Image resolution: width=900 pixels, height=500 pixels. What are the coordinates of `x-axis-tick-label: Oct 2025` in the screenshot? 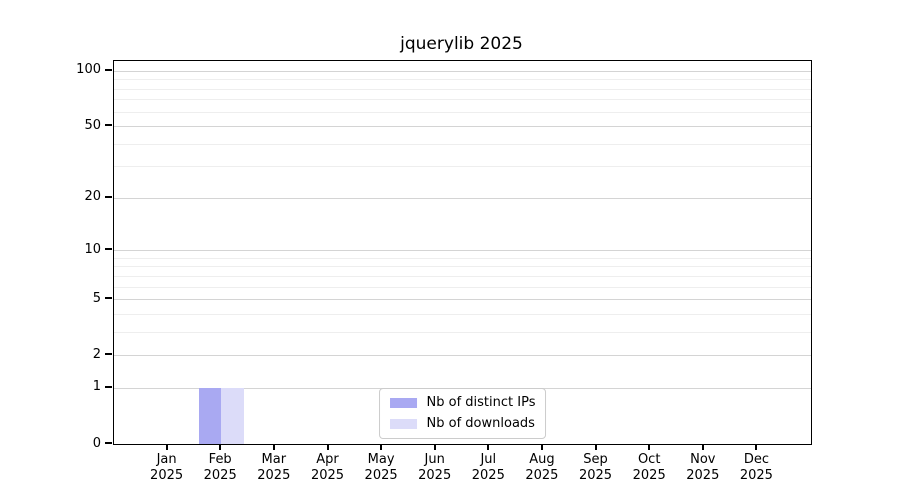 It's located at (649, 467).